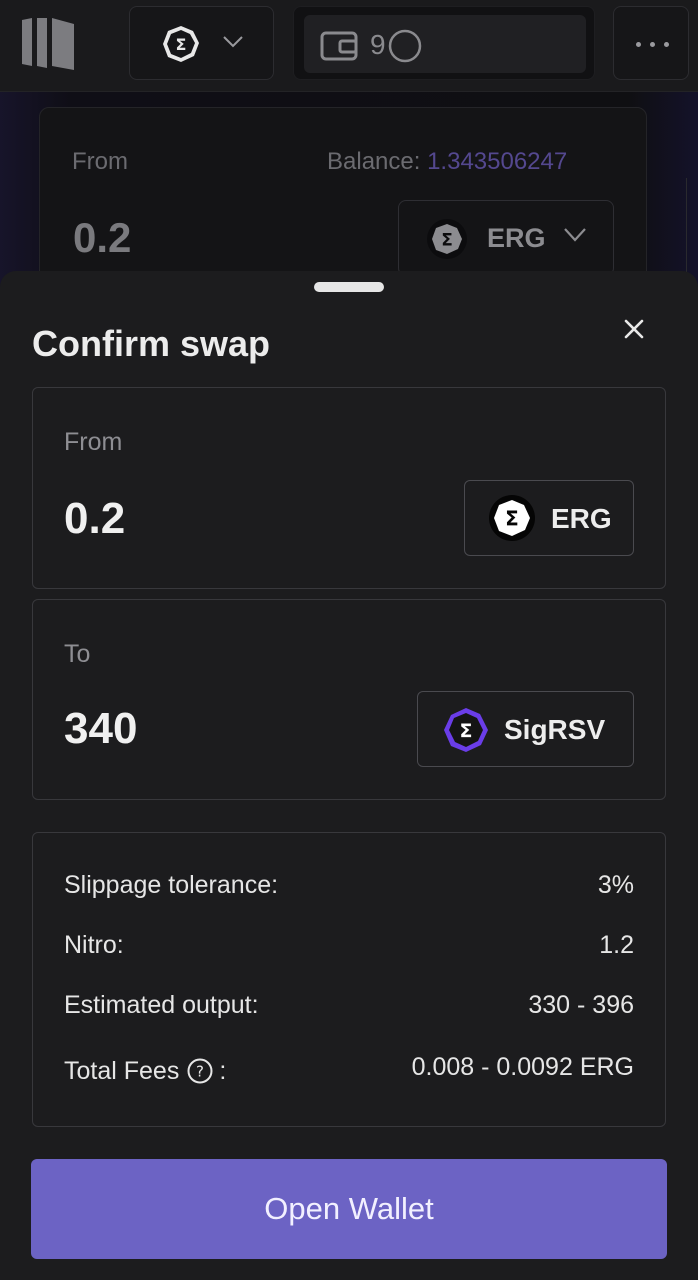 The width and height of the screenshot is (698, 1280). Describe the element at coordinates (77, 654) in the screenshot. I see `to-label: To` at that location.